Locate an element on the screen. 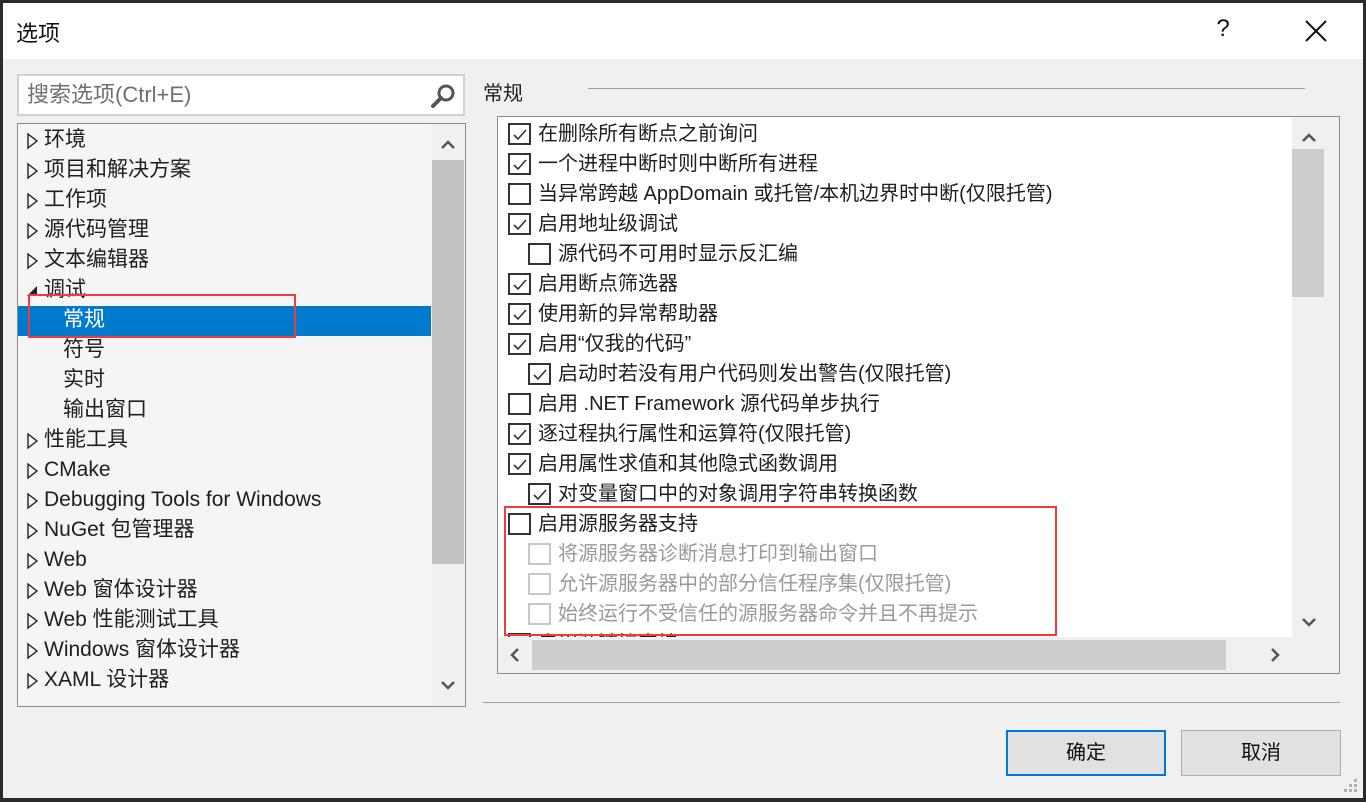 Image resolution: width=1366 pixels, height=802 pixels. tree-item: Windows 窗体设计器 is located at coordinates (224, 651).